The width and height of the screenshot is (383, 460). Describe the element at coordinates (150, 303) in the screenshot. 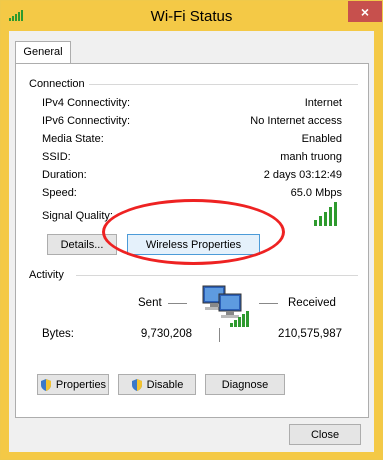

I see `sent-label: Sent` at that location.